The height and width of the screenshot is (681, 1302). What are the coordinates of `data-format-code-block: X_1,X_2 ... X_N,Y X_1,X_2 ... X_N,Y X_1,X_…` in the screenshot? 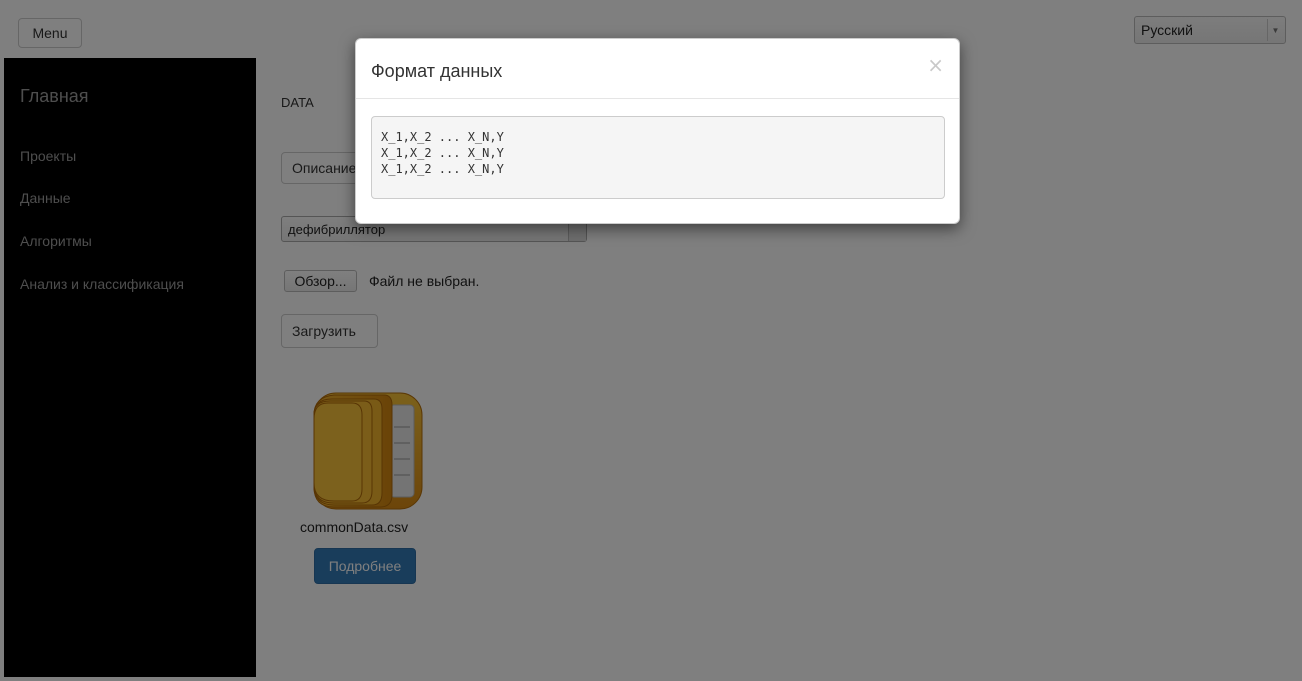 It's located at (658, 157).